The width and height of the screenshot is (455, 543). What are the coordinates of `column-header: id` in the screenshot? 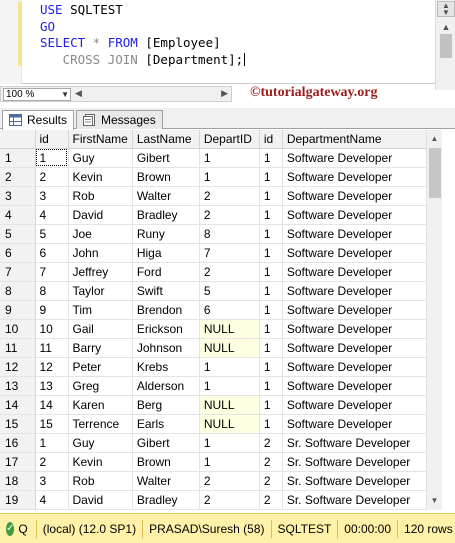 It's located at (271, 139).